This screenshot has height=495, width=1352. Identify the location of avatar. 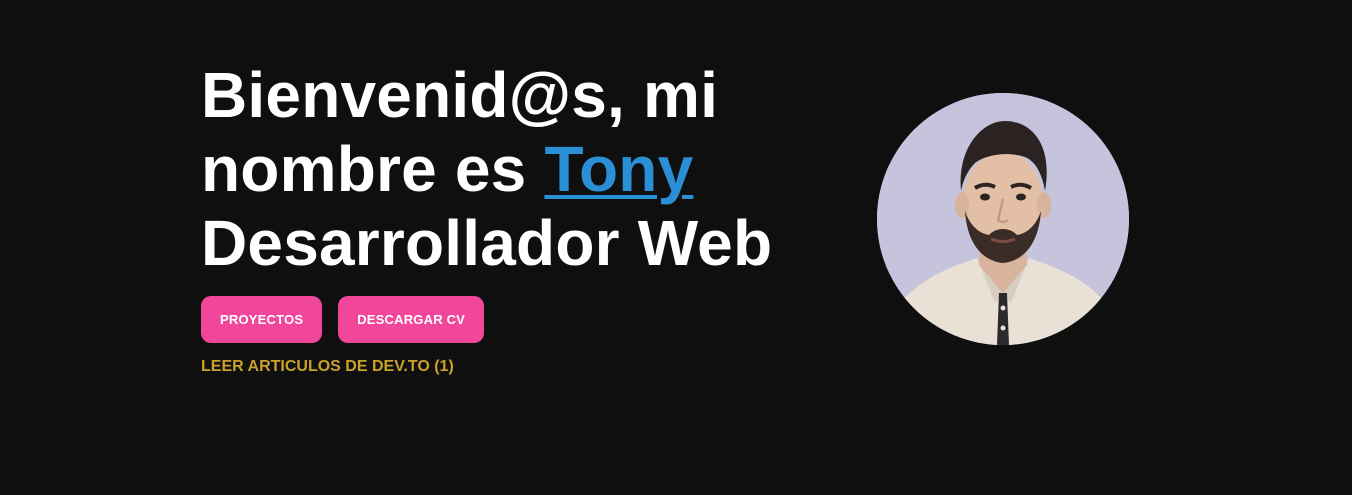
(1003, 219).